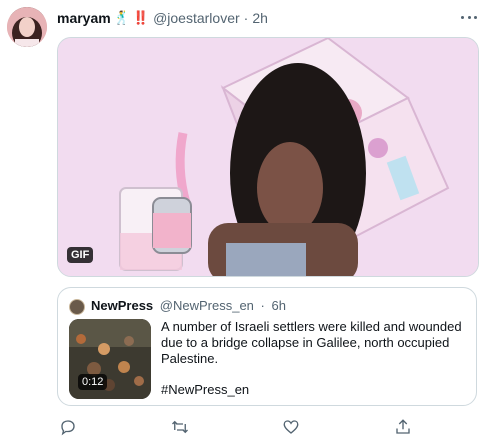 The width and height of the screenshot is (485, 442). I want to click on avatar, so click(27, 27).